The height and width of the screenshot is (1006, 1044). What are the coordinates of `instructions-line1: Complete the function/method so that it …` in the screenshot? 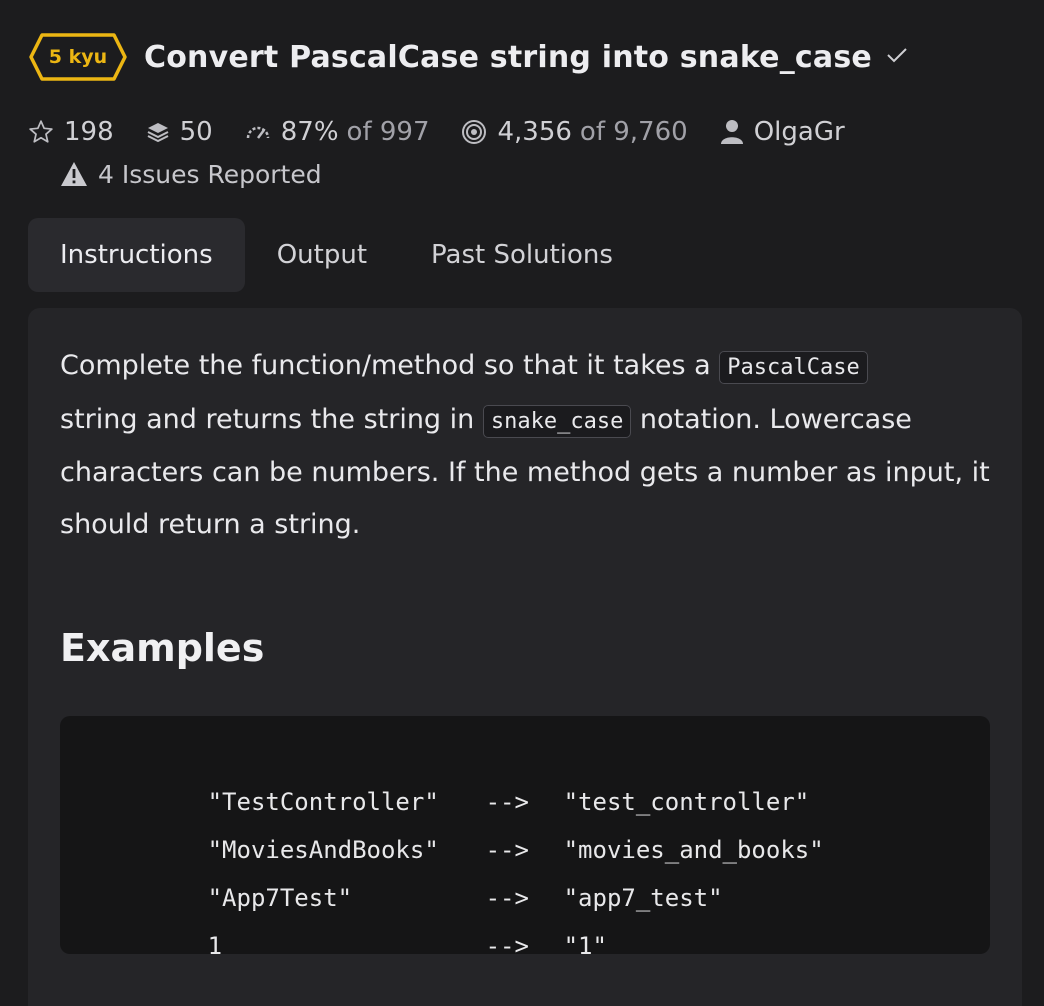 It's located at (390, 365).